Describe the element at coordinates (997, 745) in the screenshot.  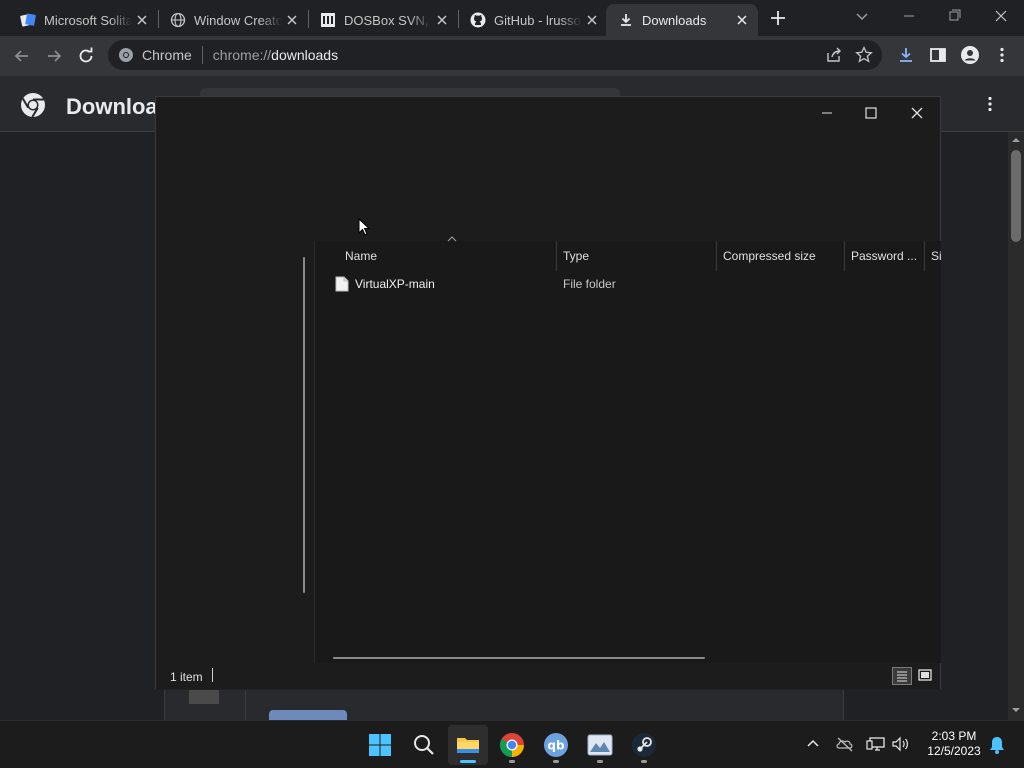
I see `notification-bell-icon` at that location.